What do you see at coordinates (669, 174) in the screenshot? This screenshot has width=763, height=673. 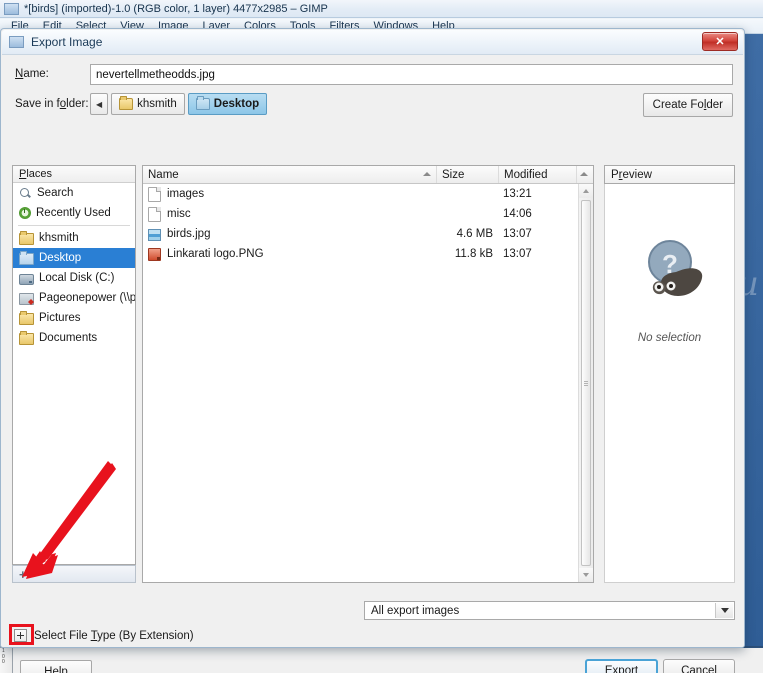 I see `preview-header: Preview` at bounding box center [669, 174].